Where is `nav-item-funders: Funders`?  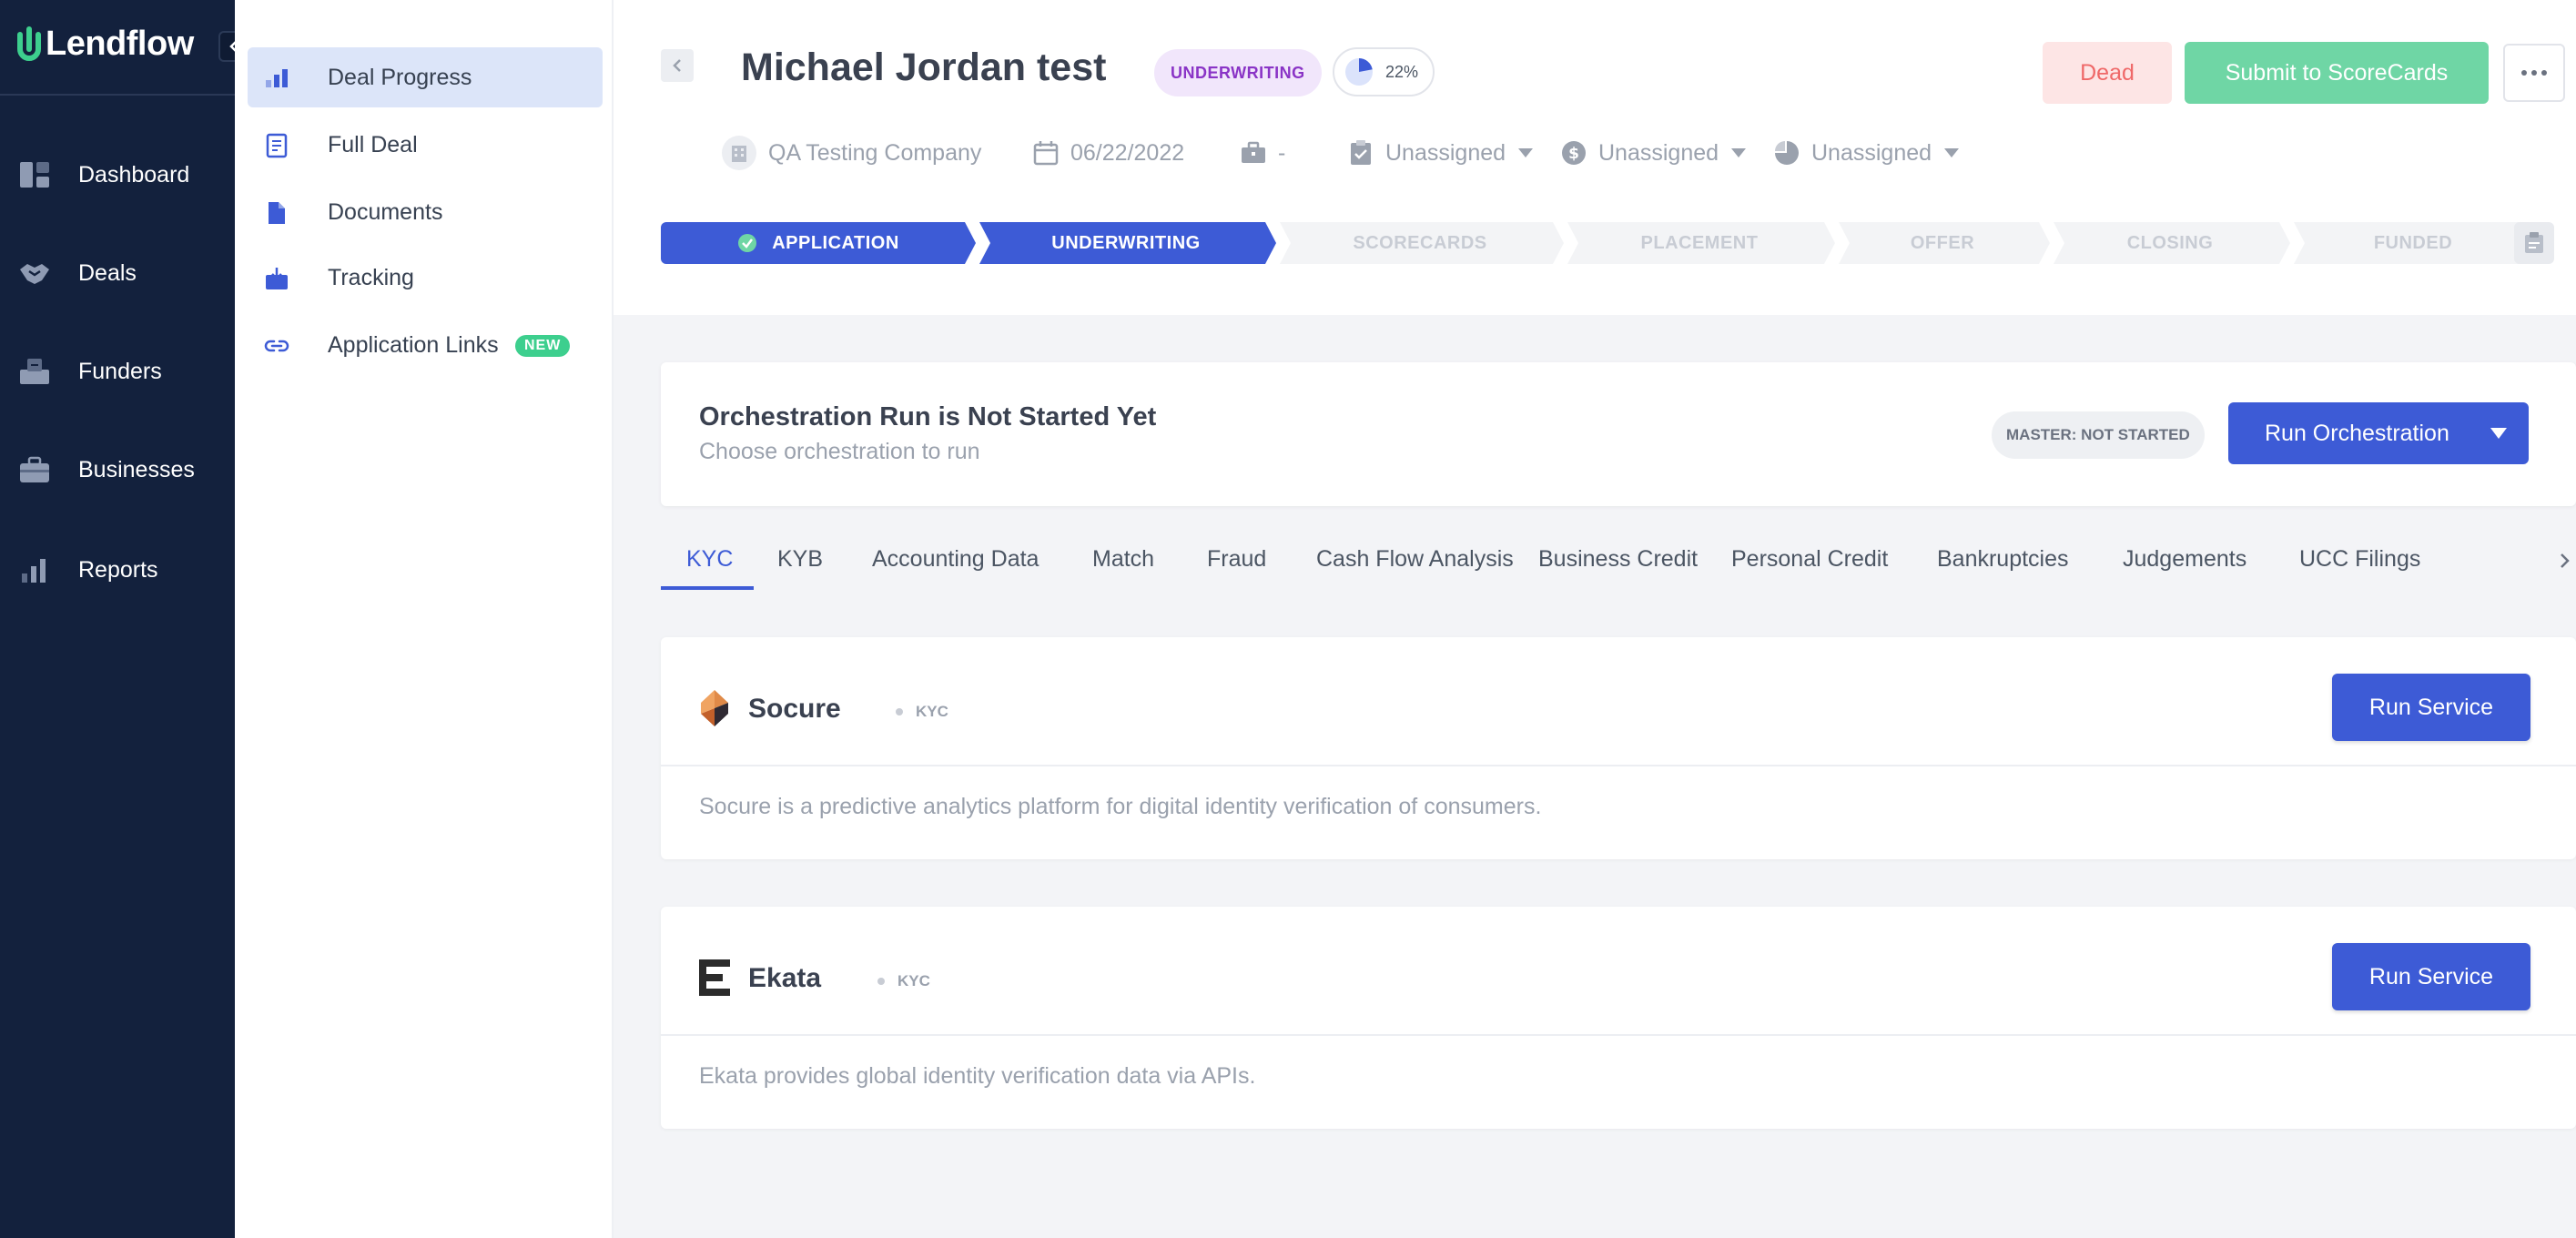
nav-item-funders: Funders is located at coordinates (117, 371).